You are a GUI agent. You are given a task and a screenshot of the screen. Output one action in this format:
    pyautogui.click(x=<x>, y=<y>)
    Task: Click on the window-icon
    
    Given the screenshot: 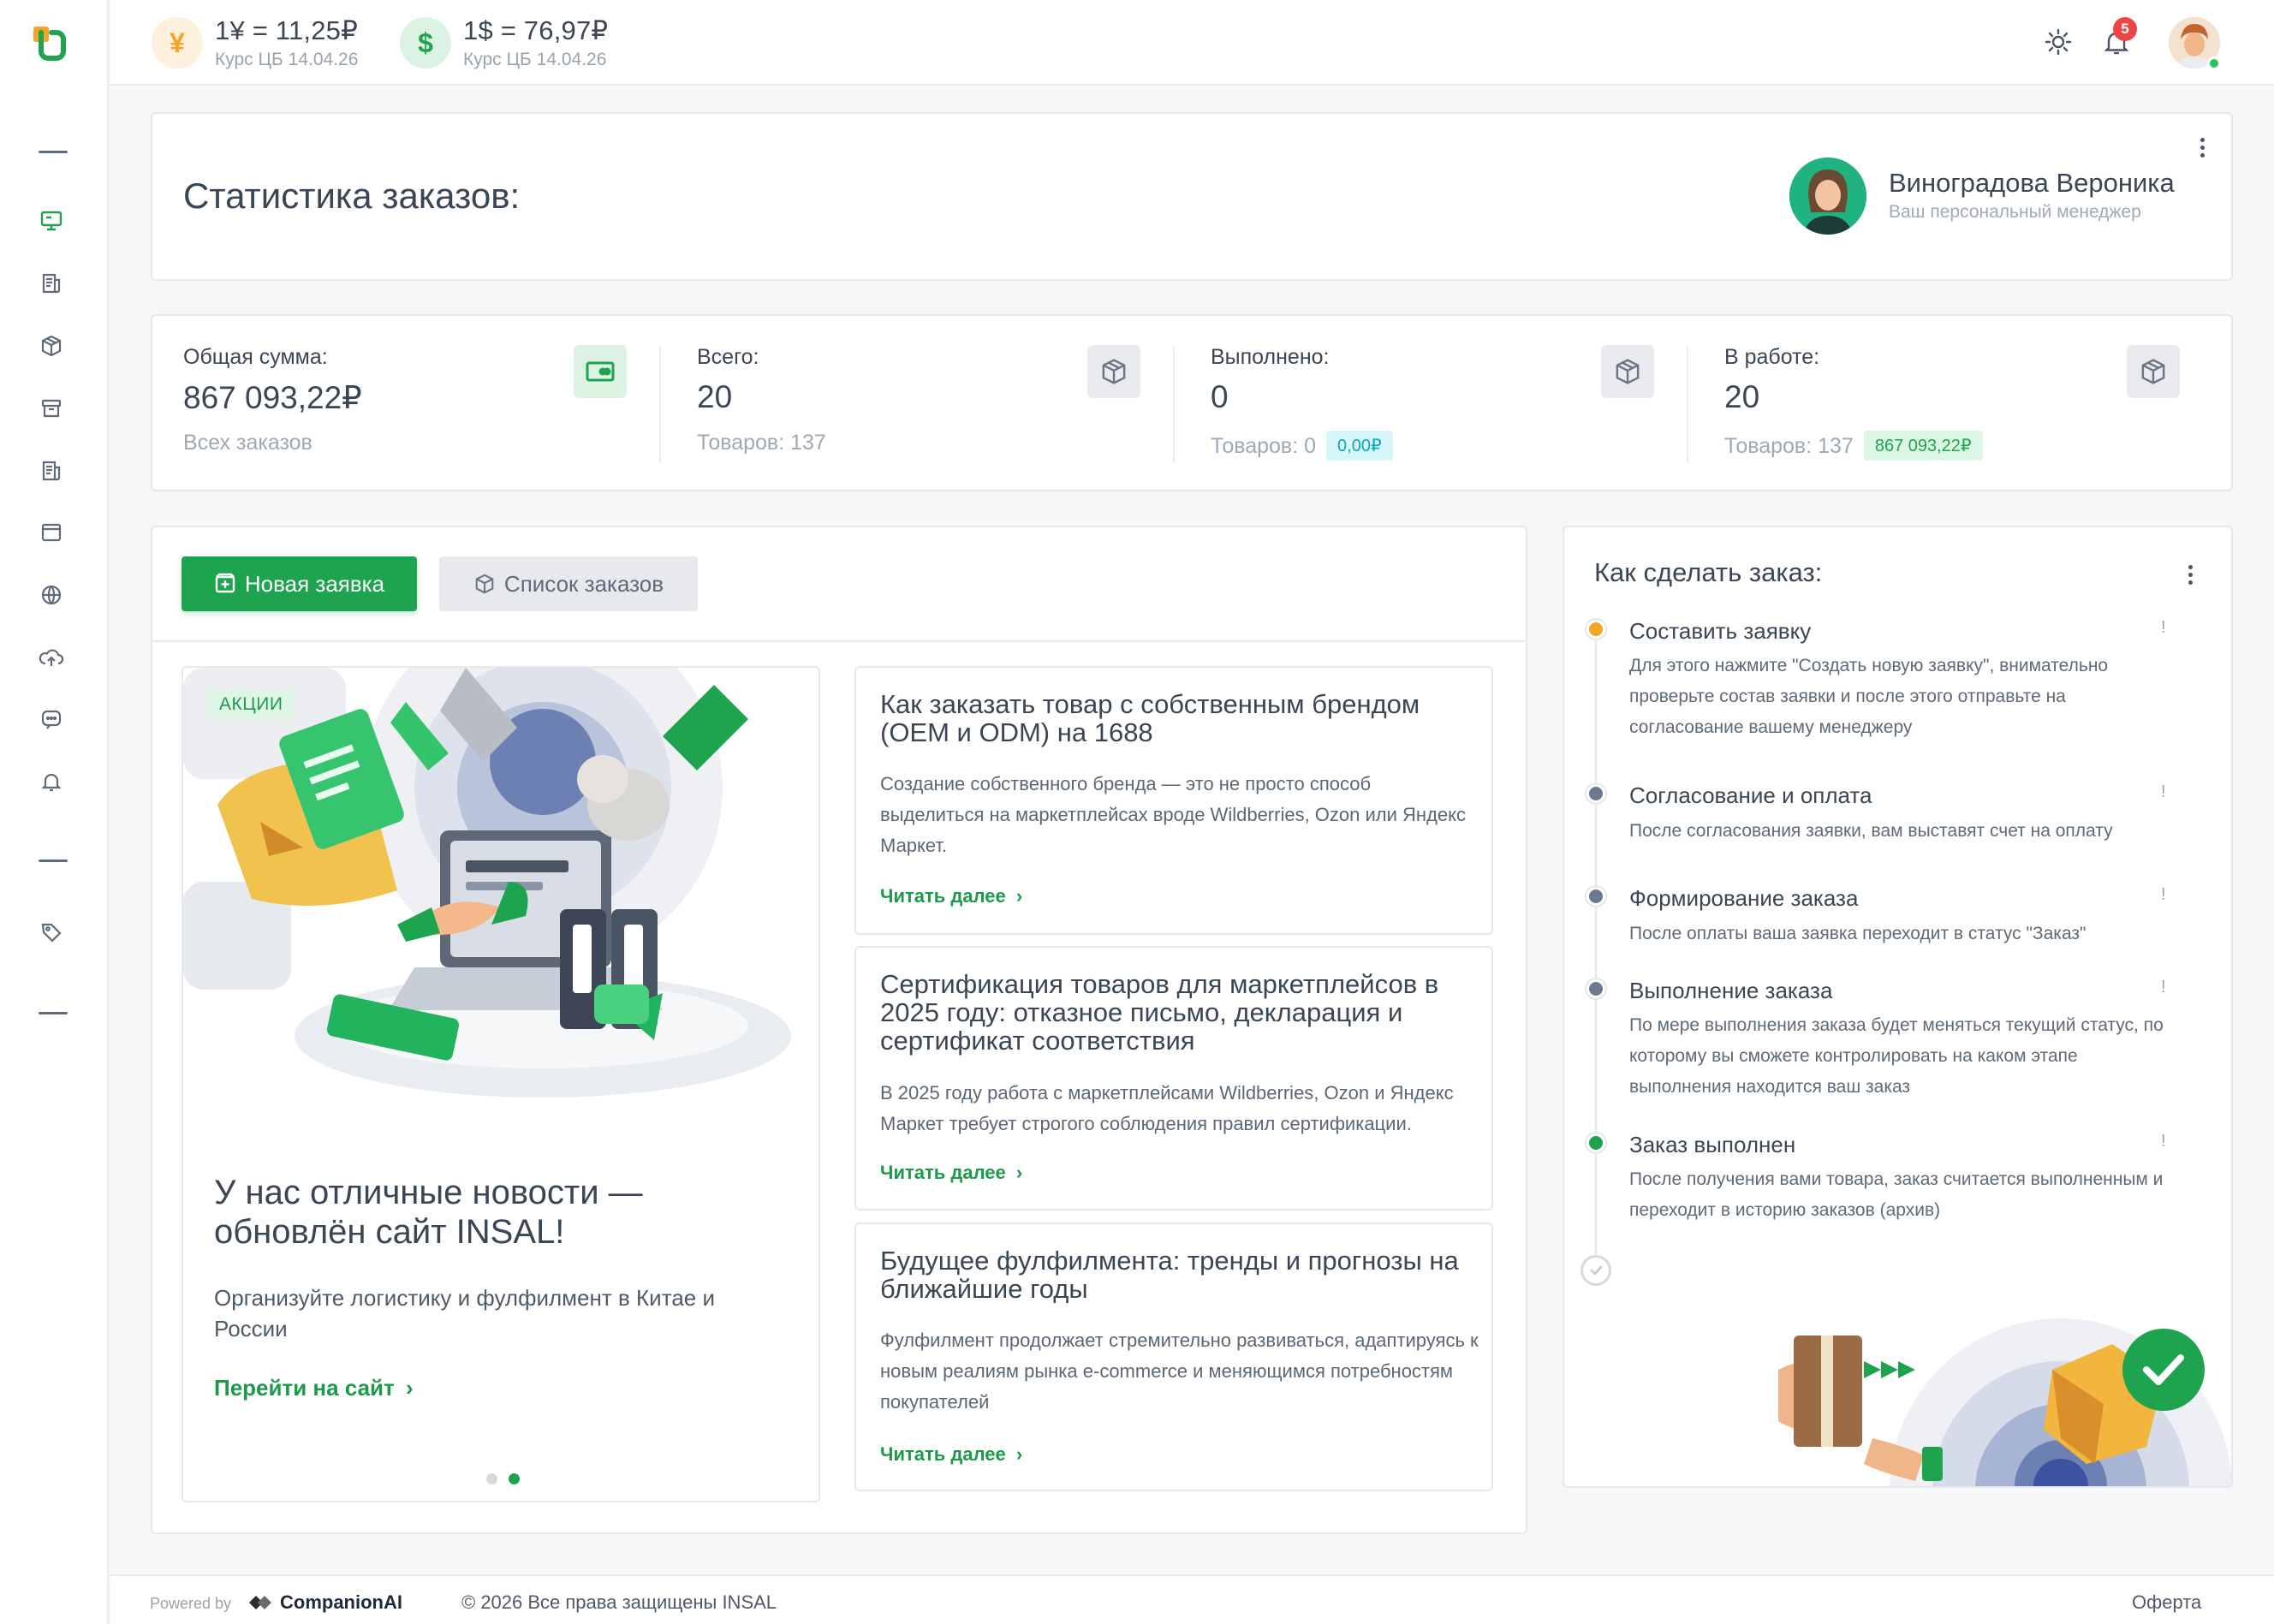 What is the action you would take?
    pyautogui.click(x=51, y=532)
    